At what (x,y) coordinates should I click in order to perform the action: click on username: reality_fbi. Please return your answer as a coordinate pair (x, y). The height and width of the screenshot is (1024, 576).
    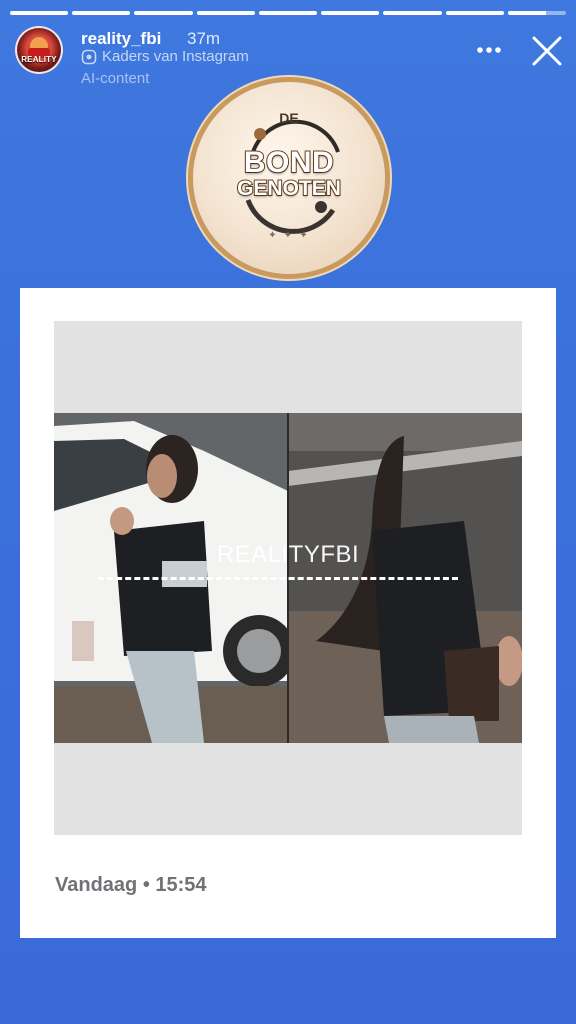
    Looking at the image, I should click on (121, 39).